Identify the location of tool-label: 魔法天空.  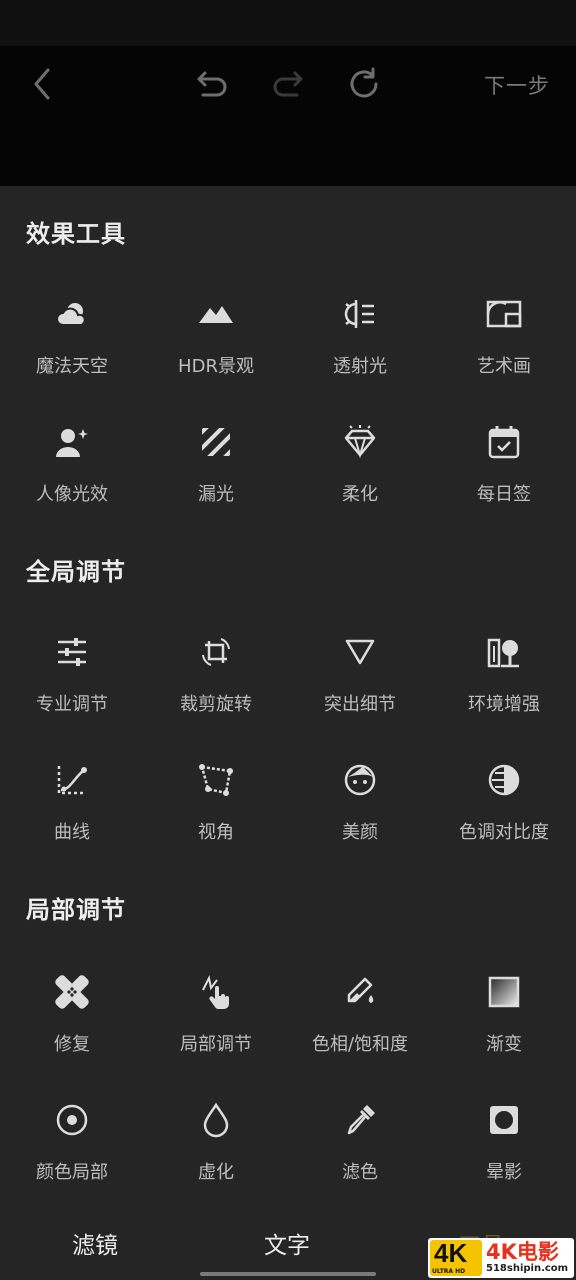
(72, 366).